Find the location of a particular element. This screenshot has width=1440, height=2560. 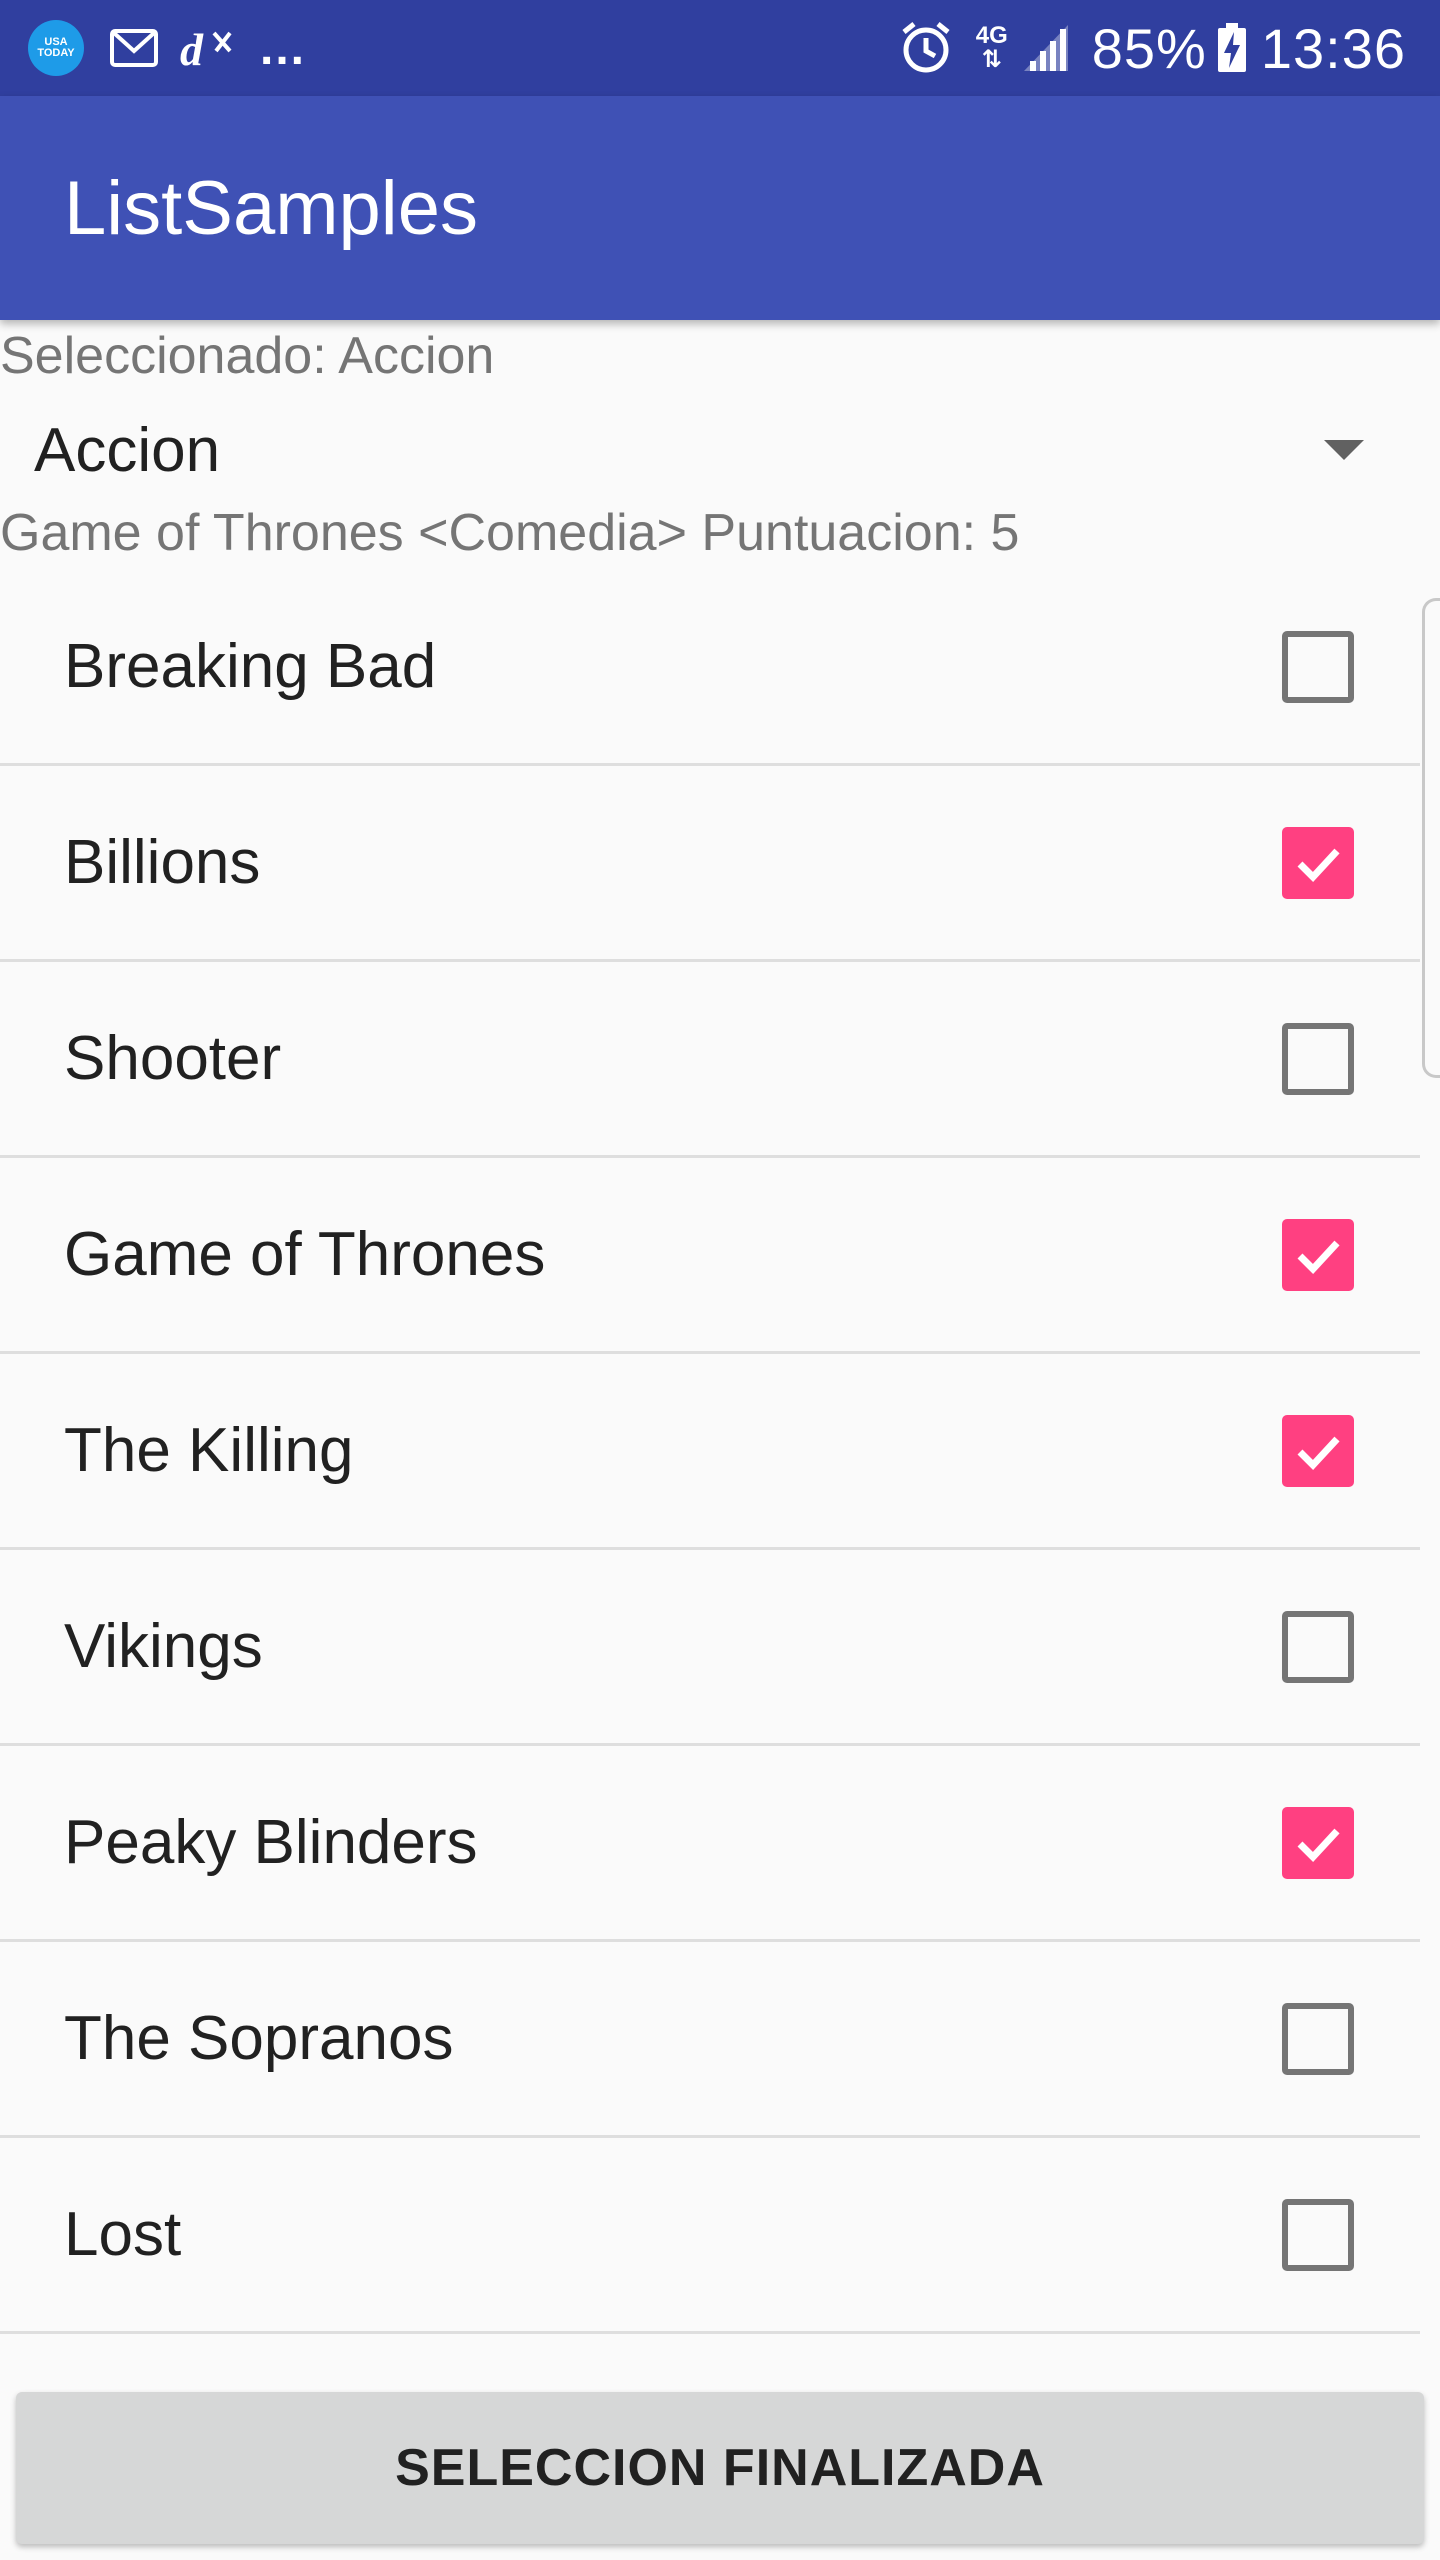

svg-text: d is located at coordinates (192, 48).